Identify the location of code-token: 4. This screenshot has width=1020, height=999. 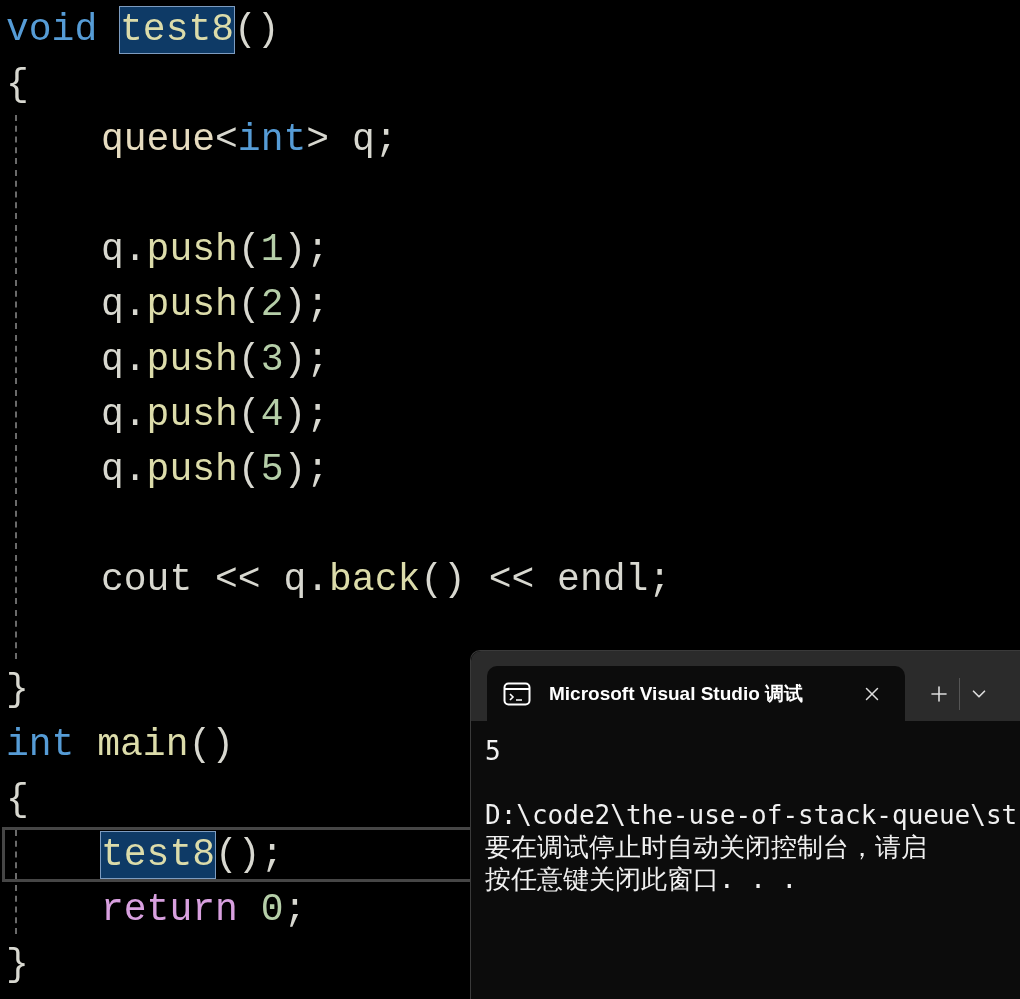
(272, 414).